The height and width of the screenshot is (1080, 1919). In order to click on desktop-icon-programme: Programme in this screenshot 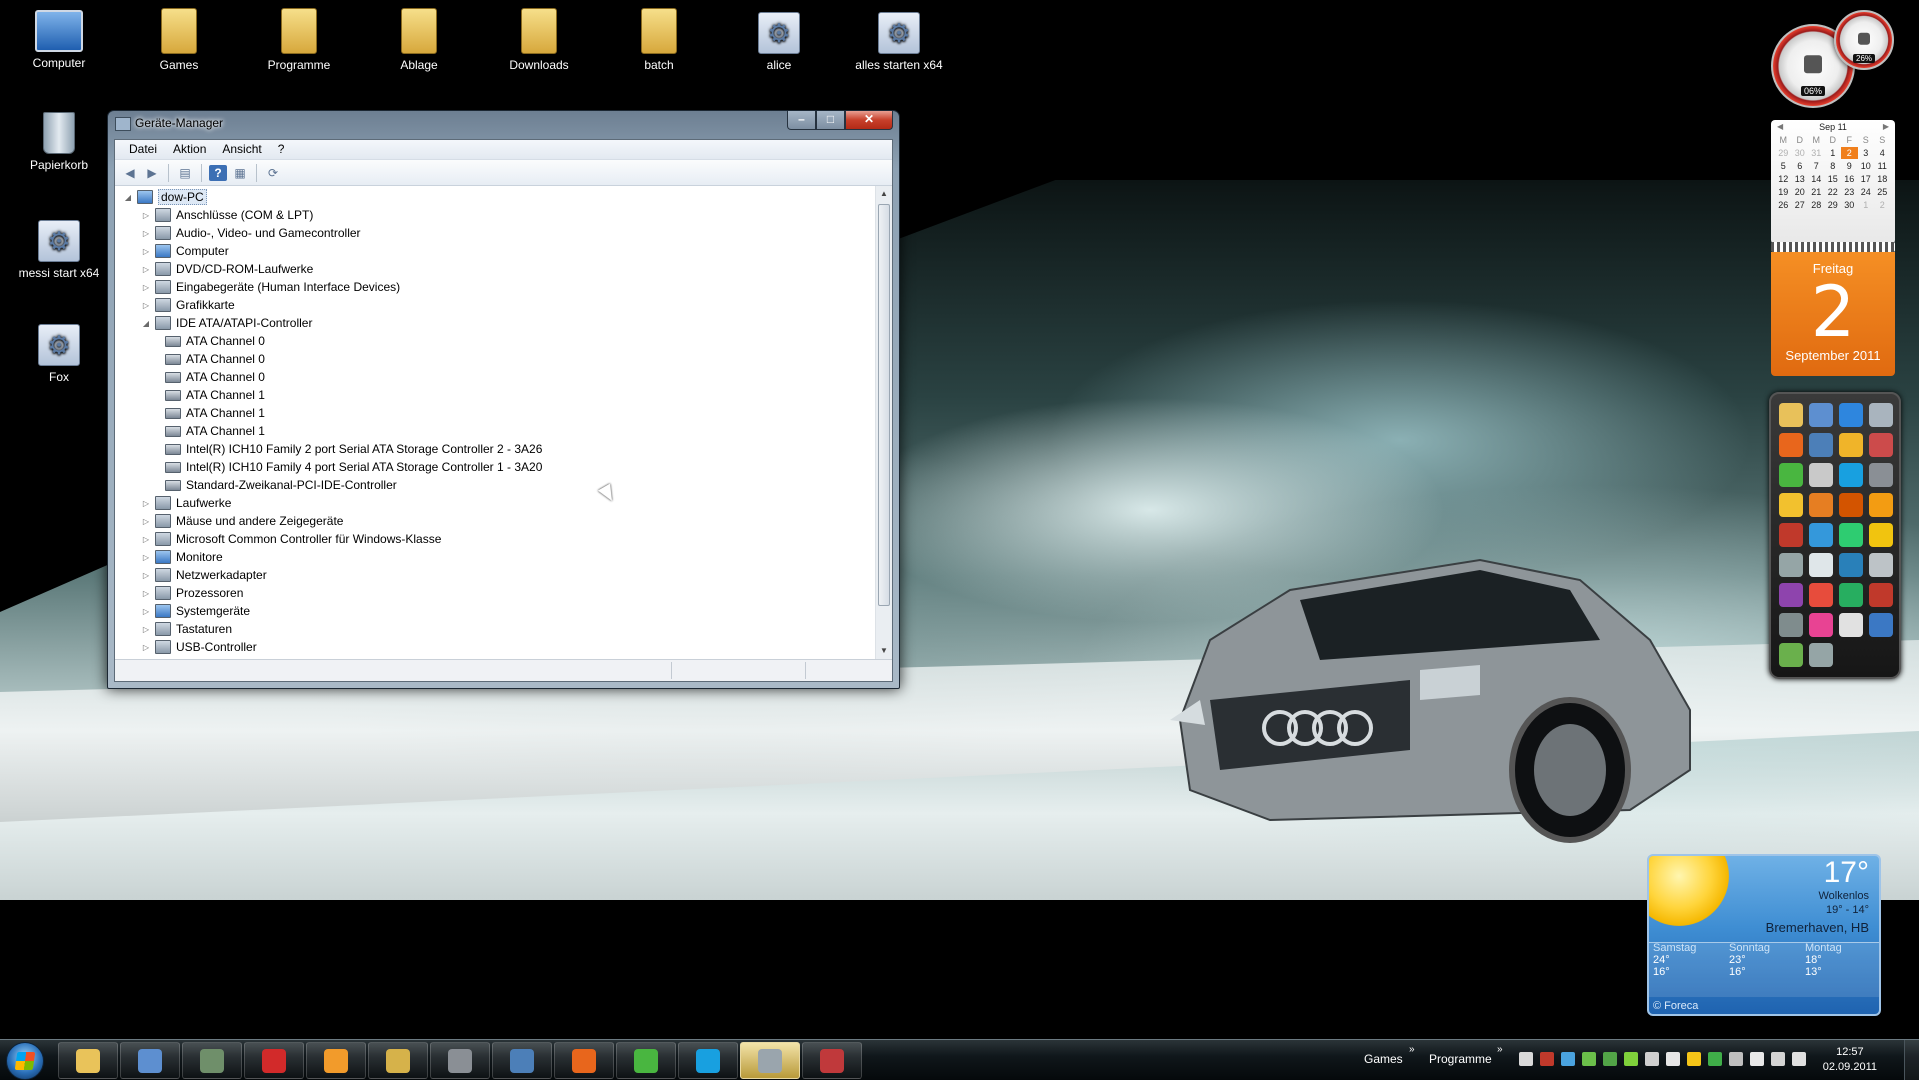, I will do `click(299, 40)`.